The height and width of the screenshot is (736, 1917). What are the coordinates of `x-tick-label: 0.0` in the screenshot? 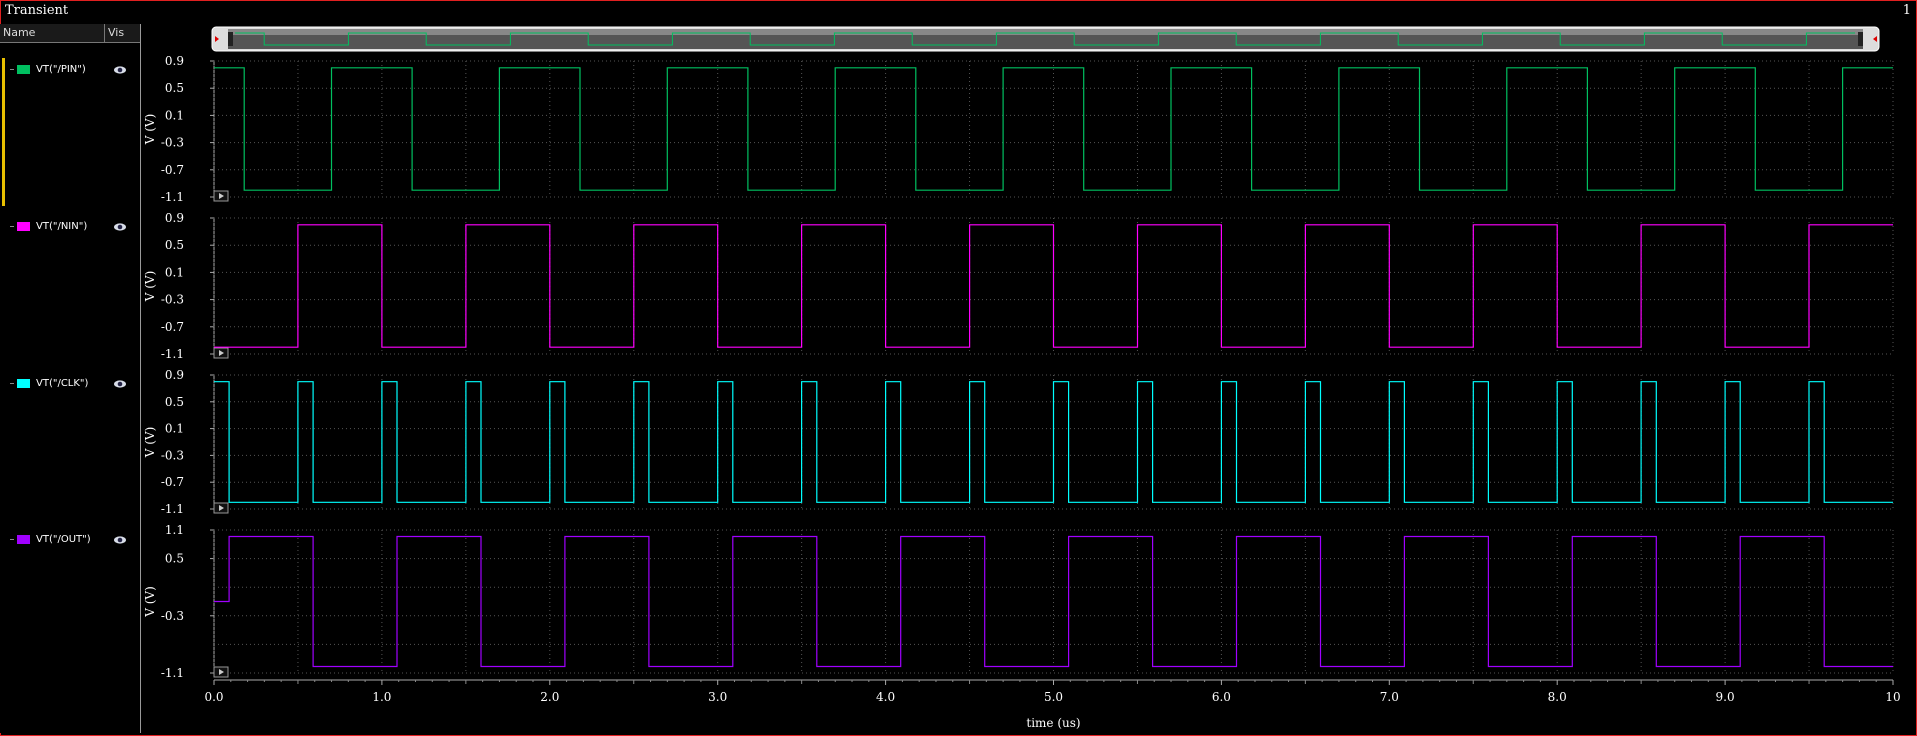 It's located at (213, 697).